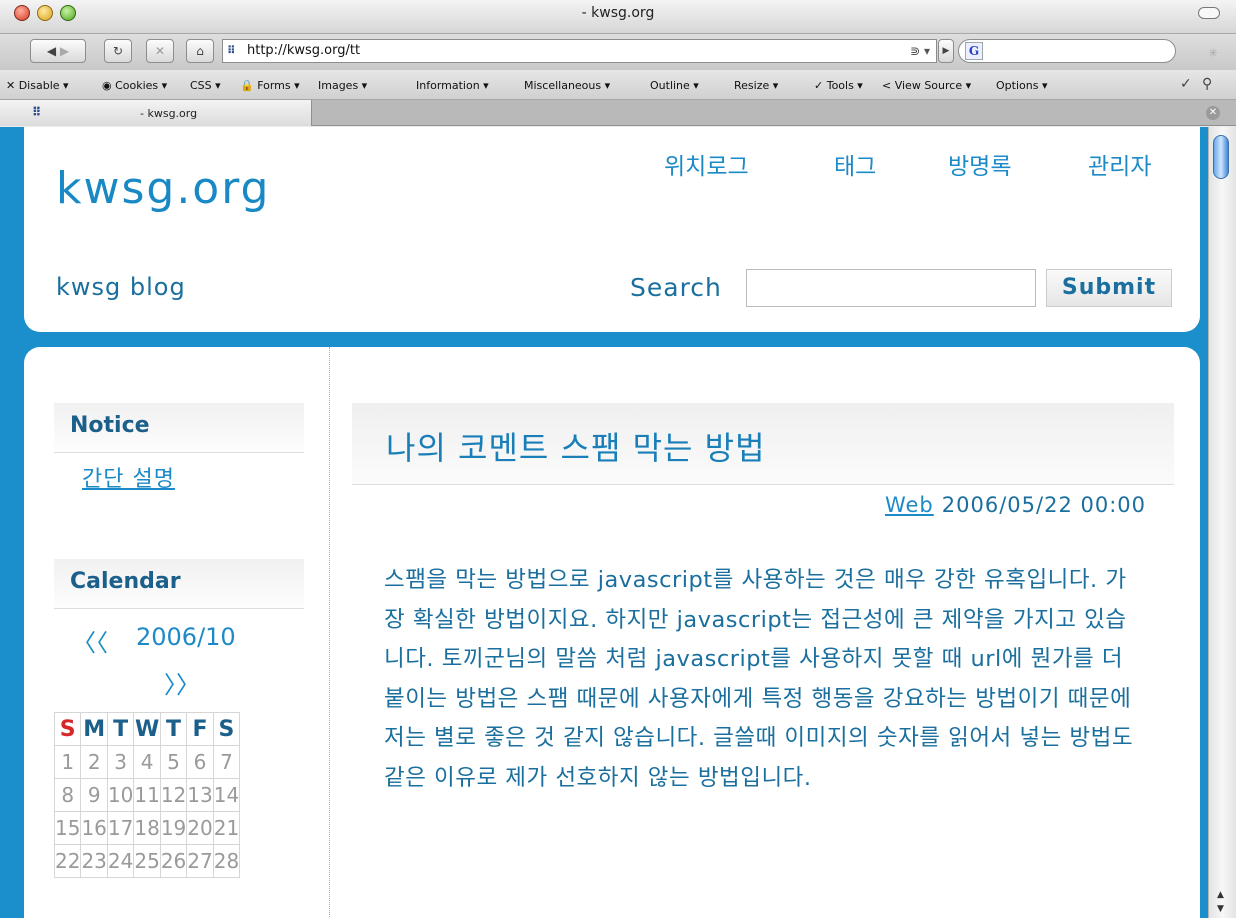  What do you see at coordinates (163, 188) in the screenshot?
I see `site-title: kwsg.org` at bounding box center [163, 188].